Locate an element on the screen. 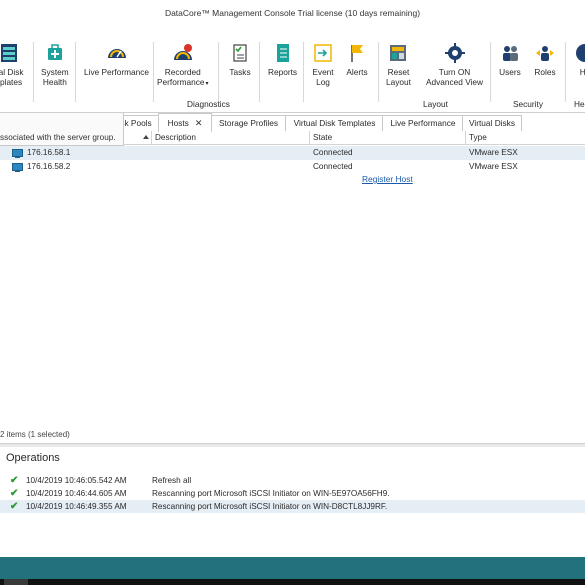  status-text: 2 items (1 selected) is located at coordinates (35, 434).